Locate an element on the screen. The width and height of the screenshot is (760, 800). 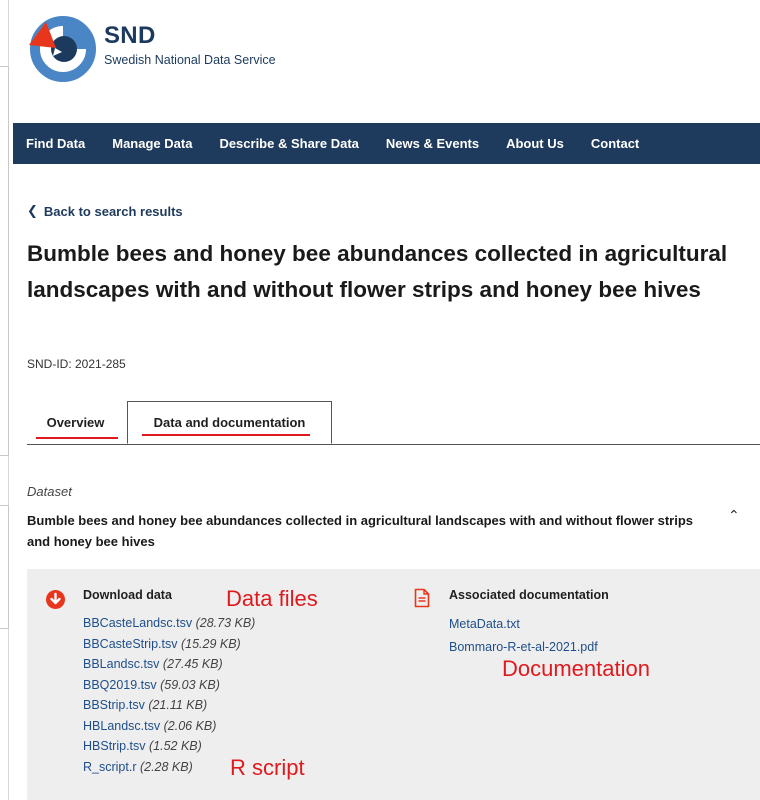
document-icon is located at coordinates (422, 600).